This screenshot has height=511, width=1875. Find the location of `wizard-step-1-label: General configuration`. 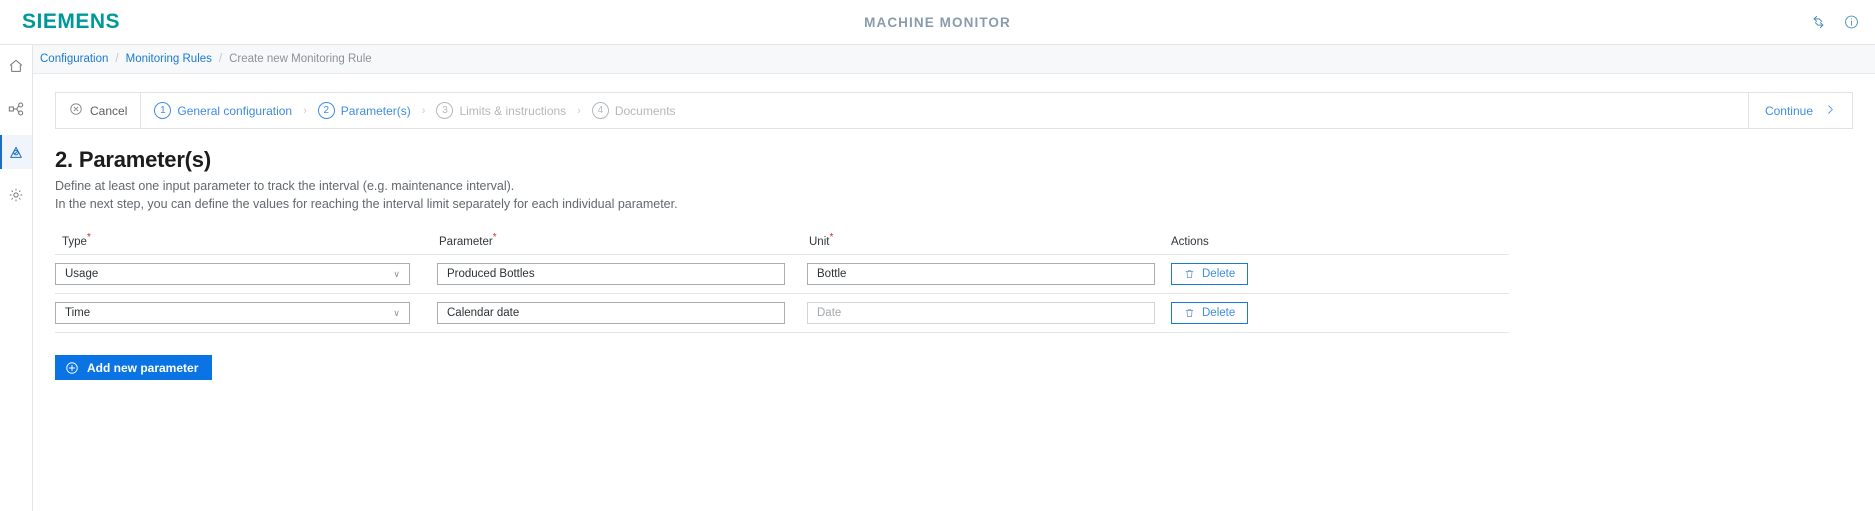

wizard-step-1-label: General configuration is located at coordinates (235, 110).